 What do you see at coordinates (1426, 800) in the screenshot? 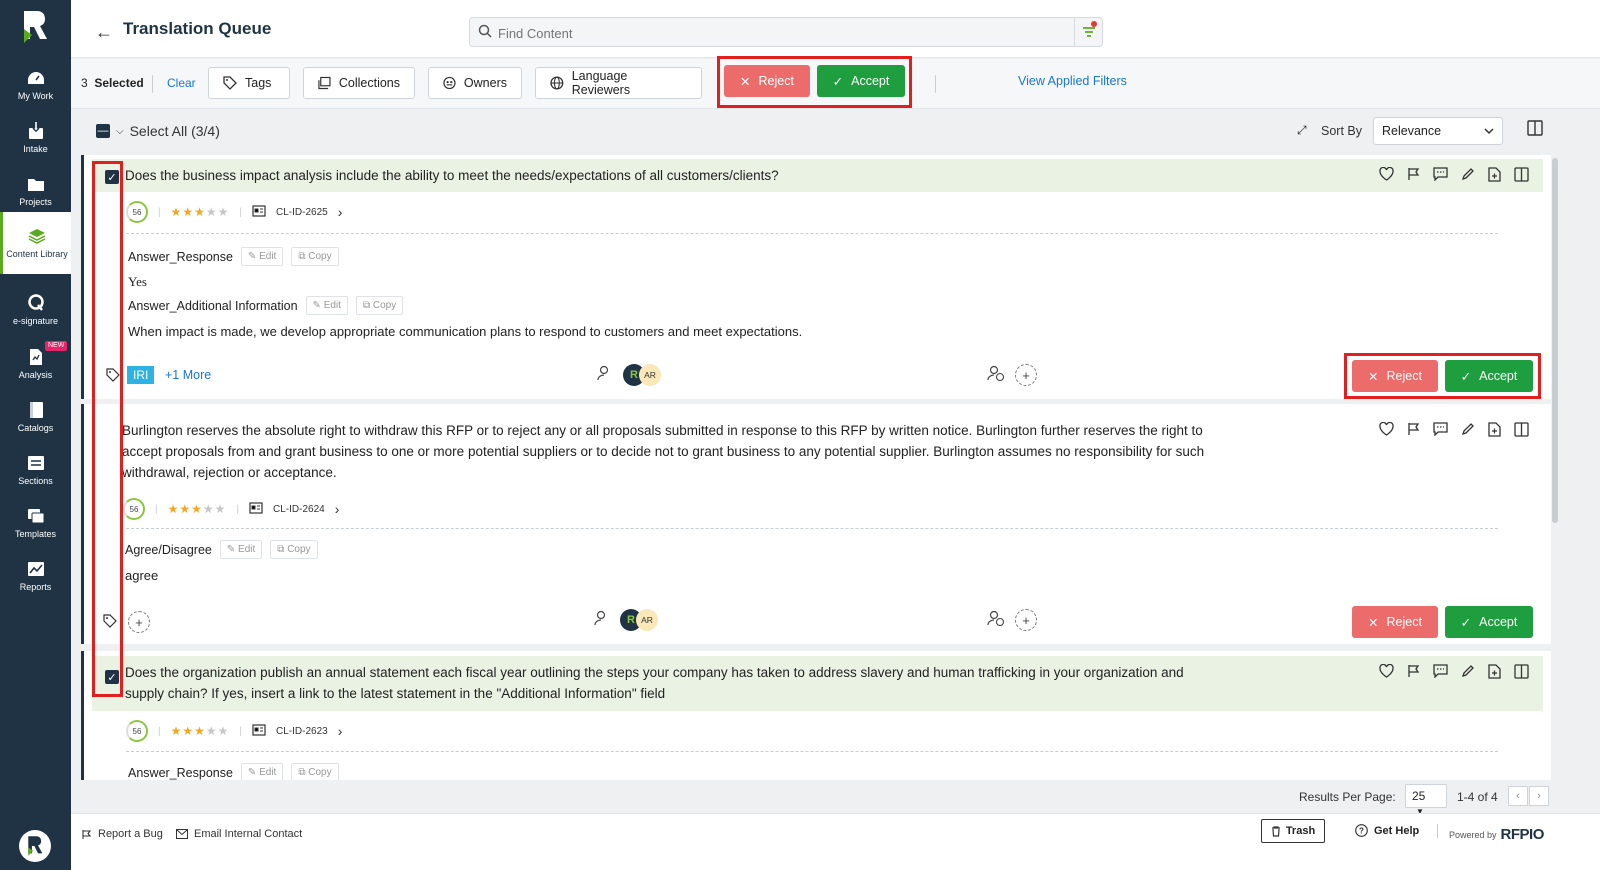
I see `results-per-page-select: 25 ▼` at bounding box center [1426, 800].